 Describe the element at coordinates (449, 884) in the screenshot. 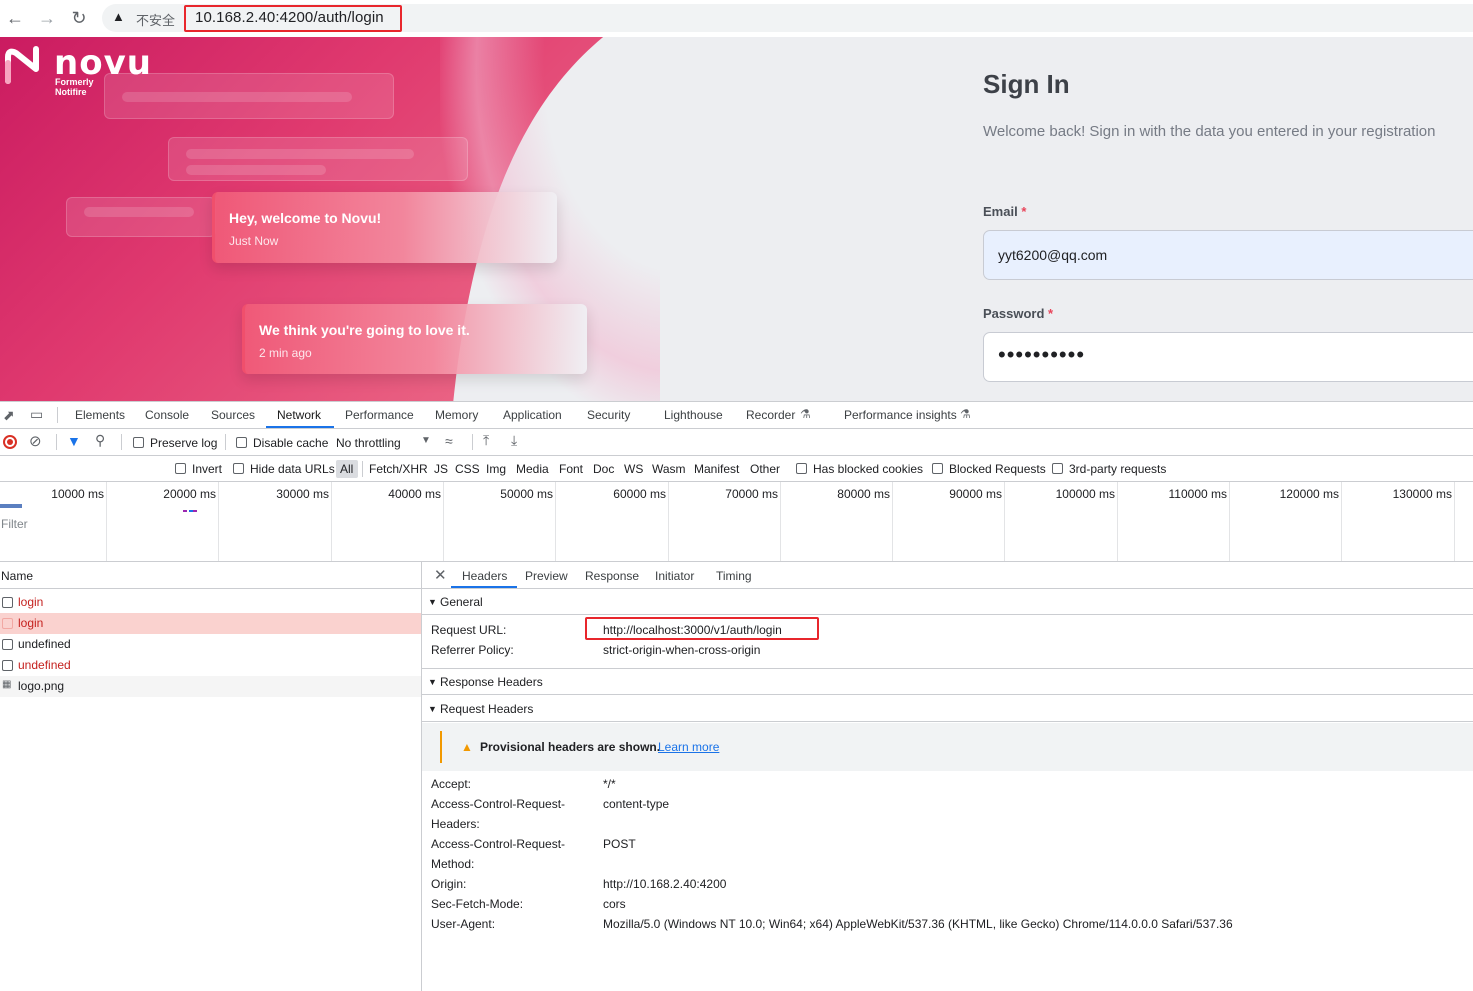

I see `header-key: Origin:` at that location.